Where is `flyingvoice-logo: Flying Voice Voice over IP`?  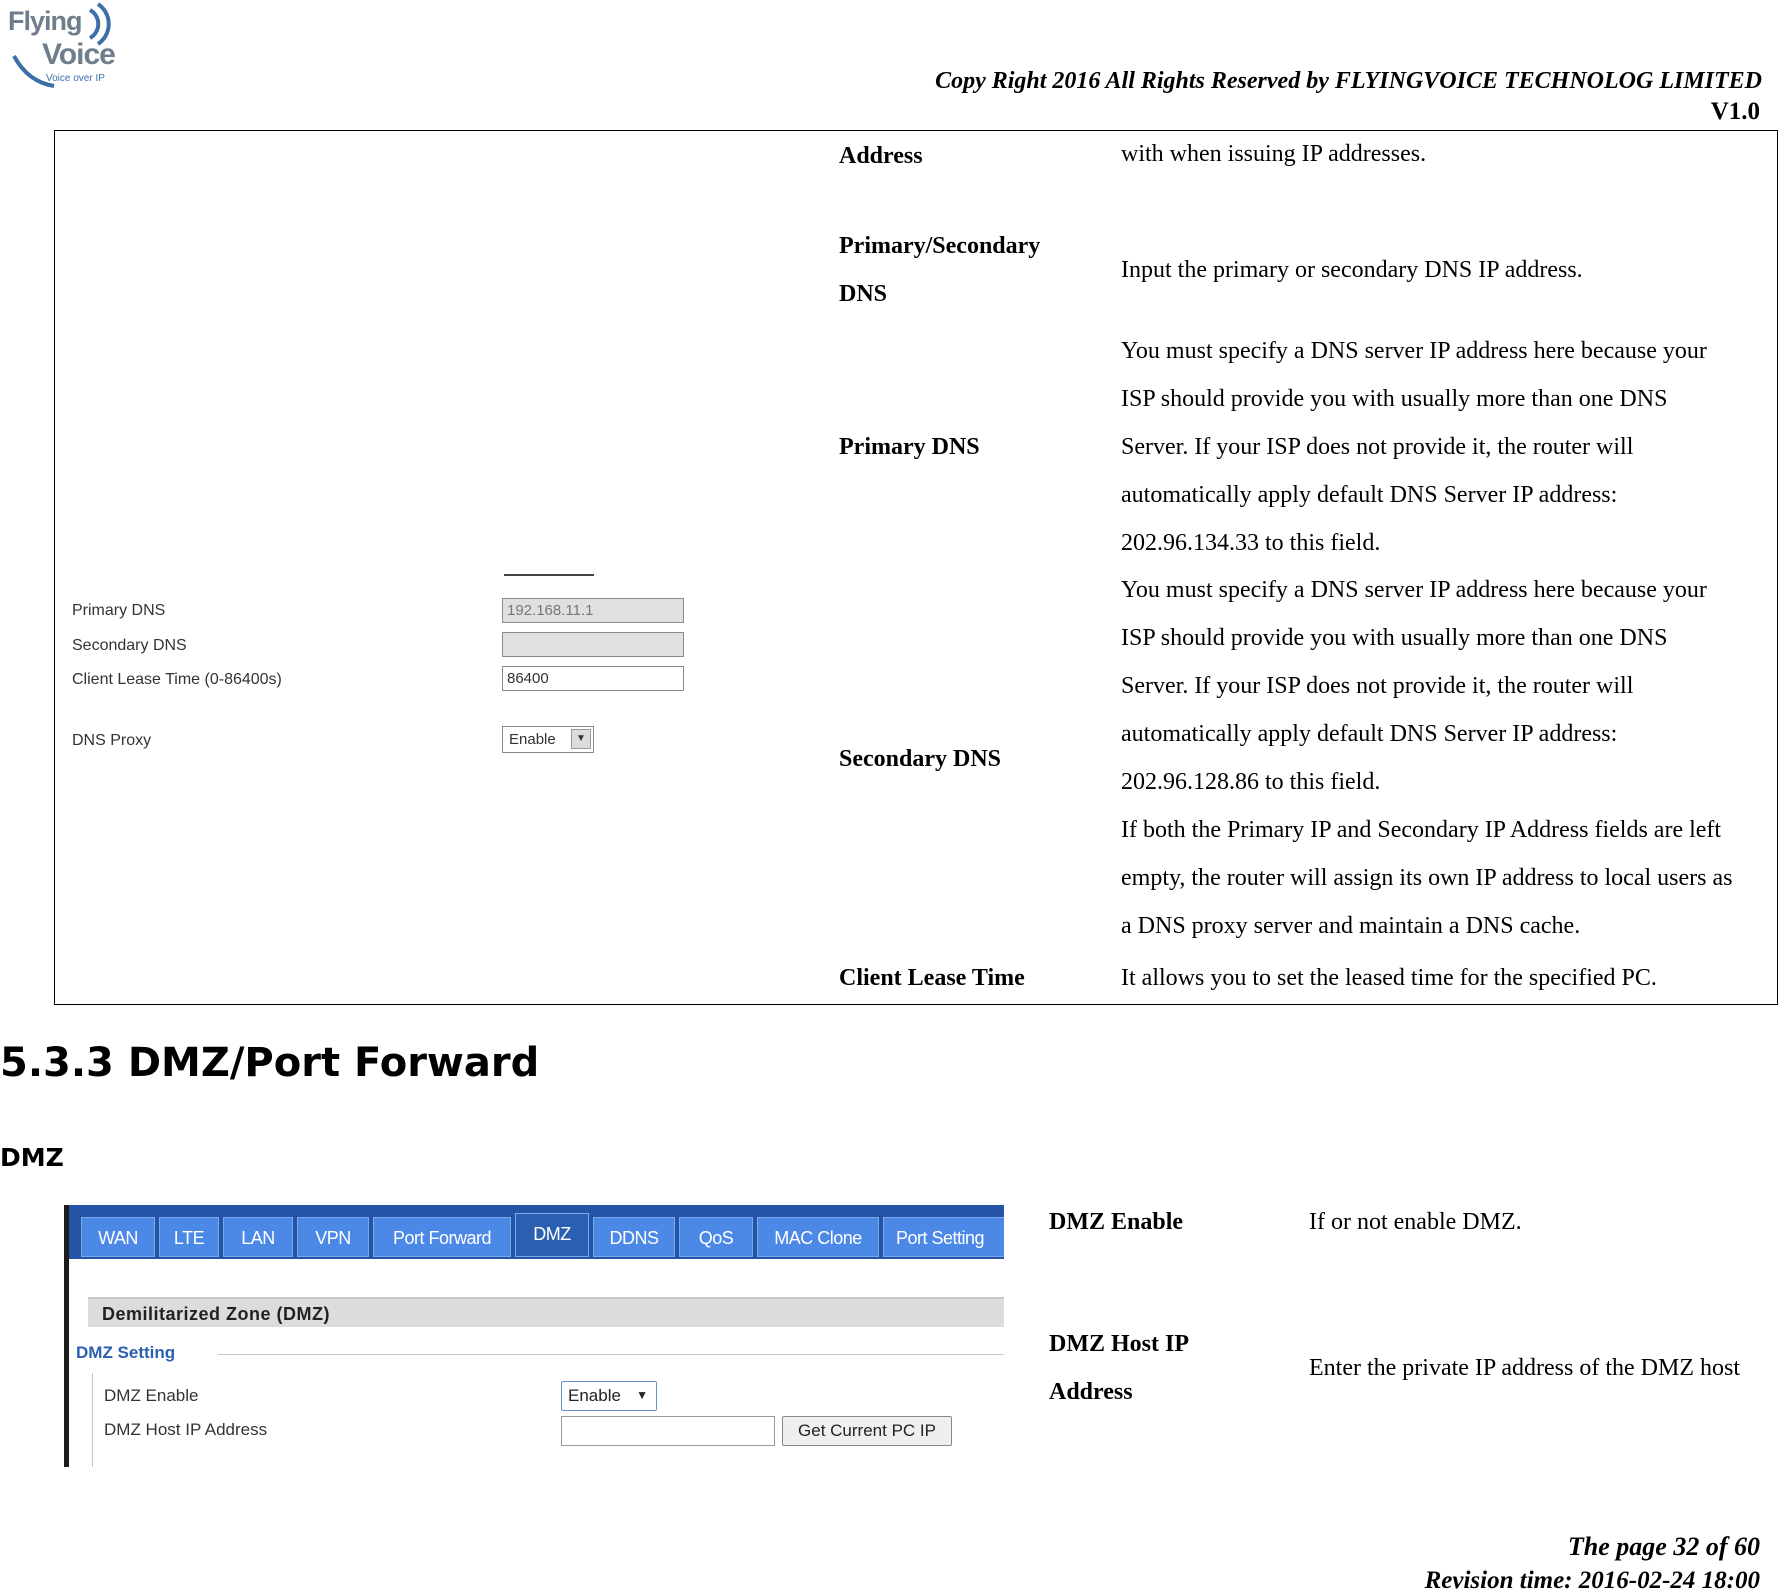 flyingvoice-logo: Flying Voice Voice over IP is located at coordinates (62, 46).